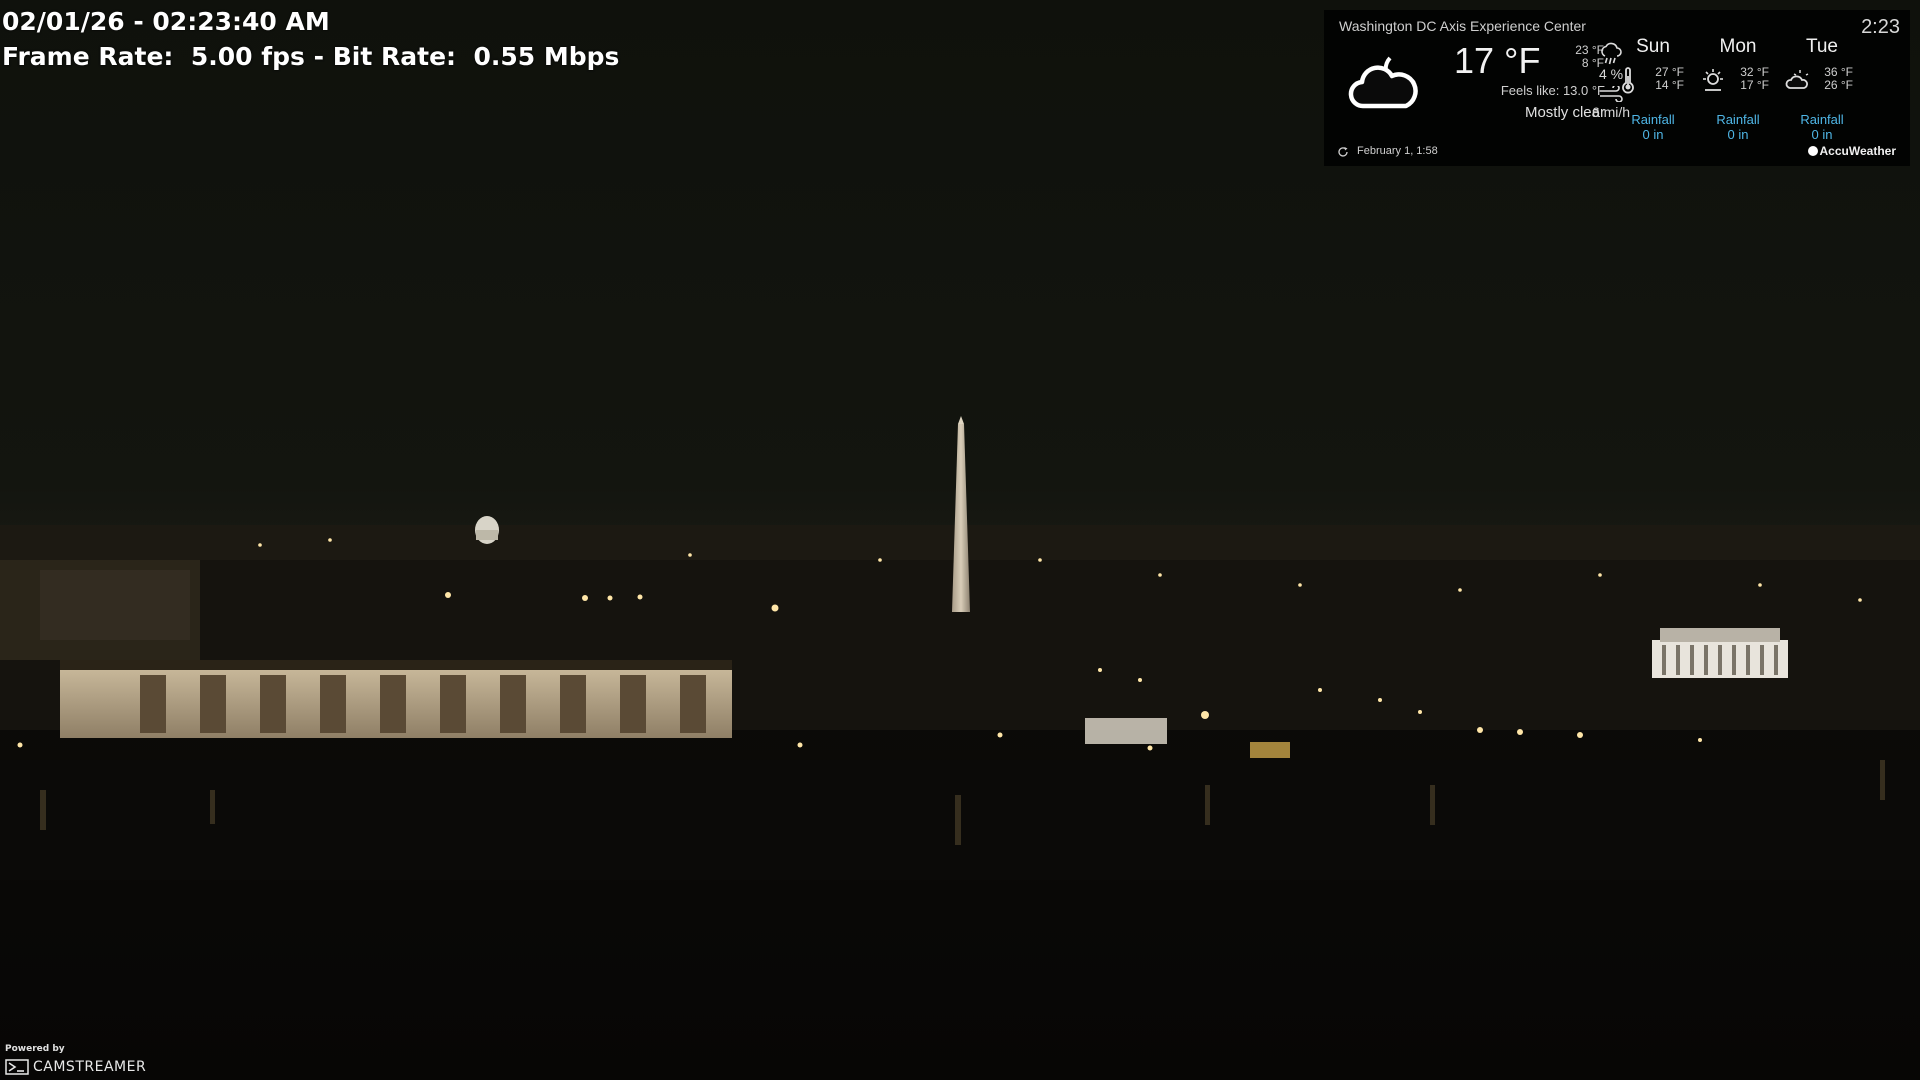 The image size is (1920, 1080). I want to click on forecast-temps: 36 °F 26 °F, so click(1833, 79).